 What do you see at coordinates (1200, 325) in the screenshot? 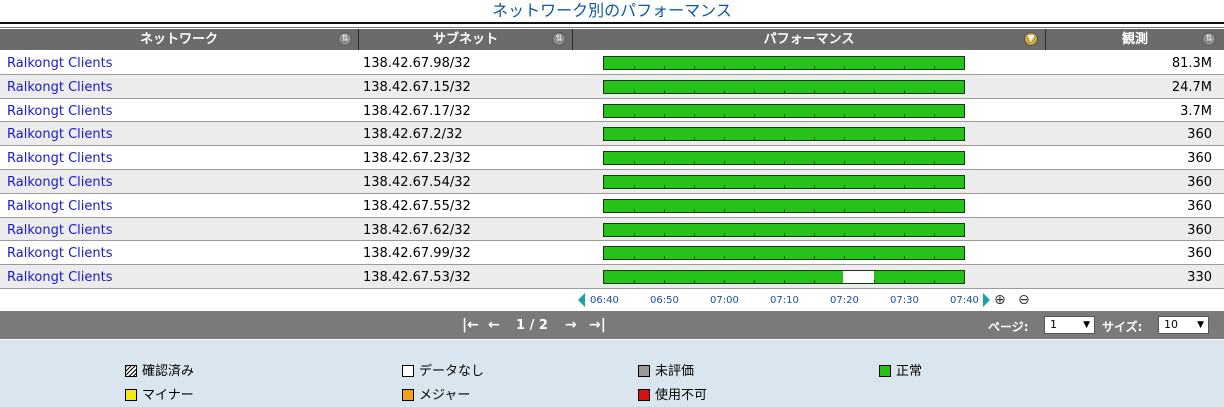
I see `chevron-down-icon: ▼` at bounding box center [1200, 325].